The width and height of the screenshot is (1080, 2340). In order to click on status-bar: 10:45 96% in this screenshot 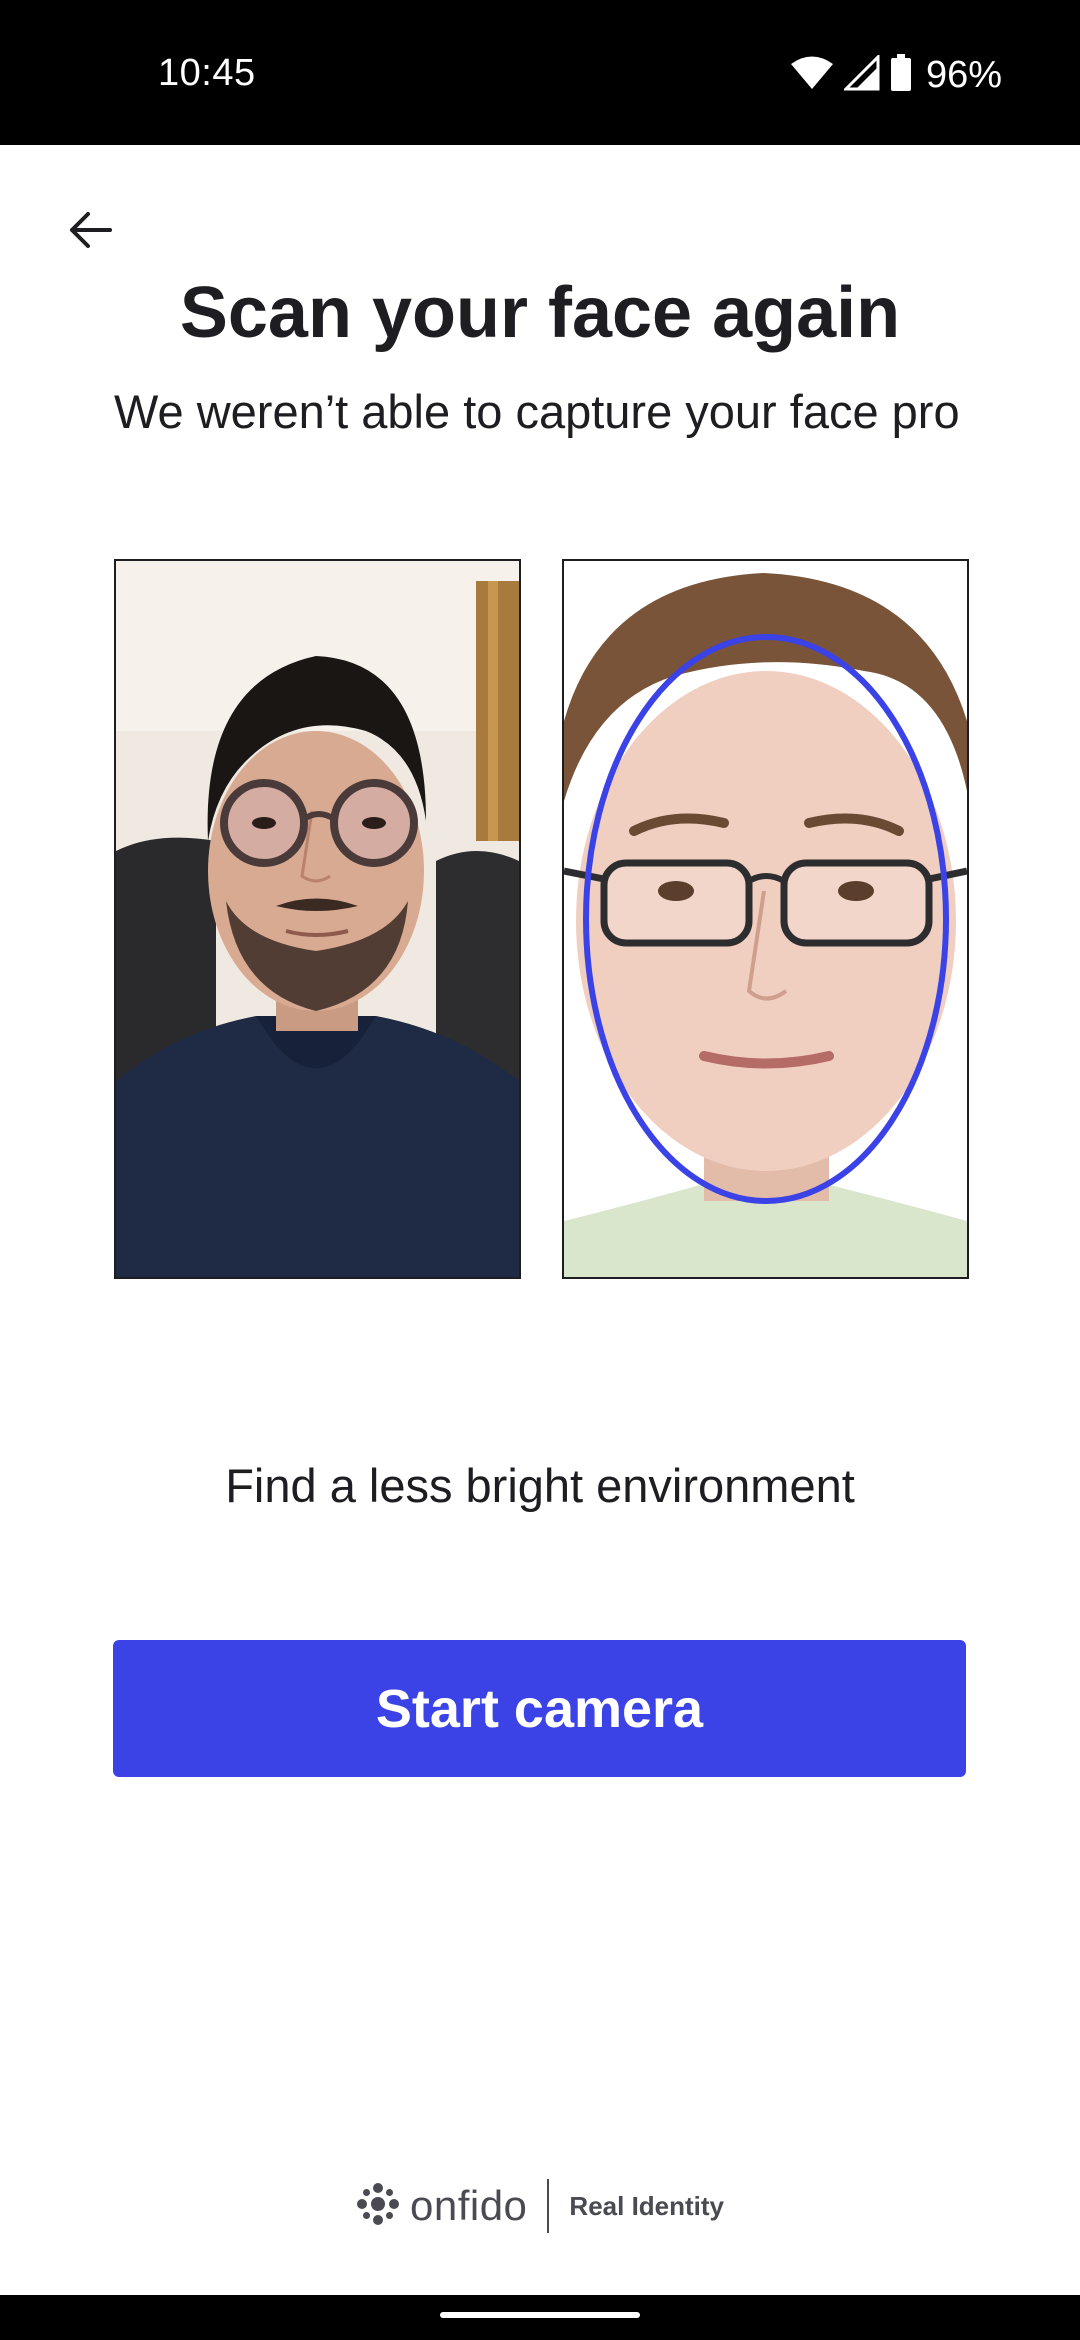, I will do `click(540, 72)`.